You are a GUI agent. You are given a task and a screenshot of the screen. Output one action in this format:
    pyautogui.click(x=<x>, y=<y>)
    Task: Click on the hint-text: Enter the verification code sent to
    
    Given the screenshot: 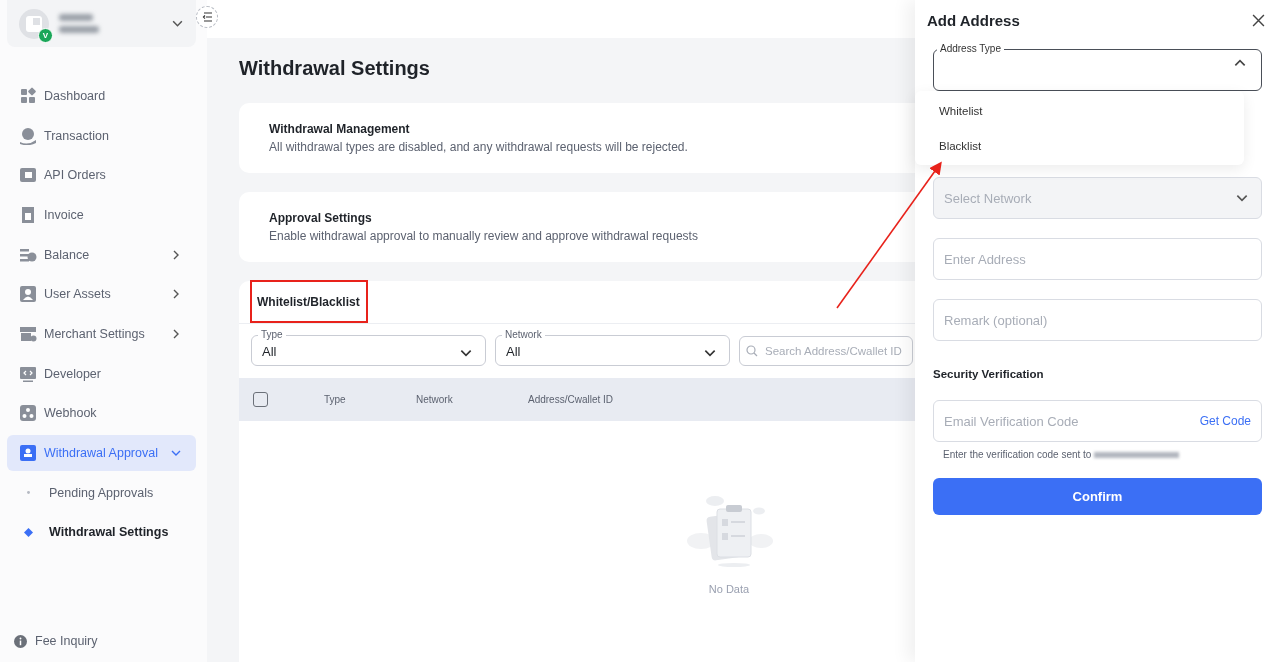 What is the action you would take?
    pyautogui.click(x=1017, y=454)
    